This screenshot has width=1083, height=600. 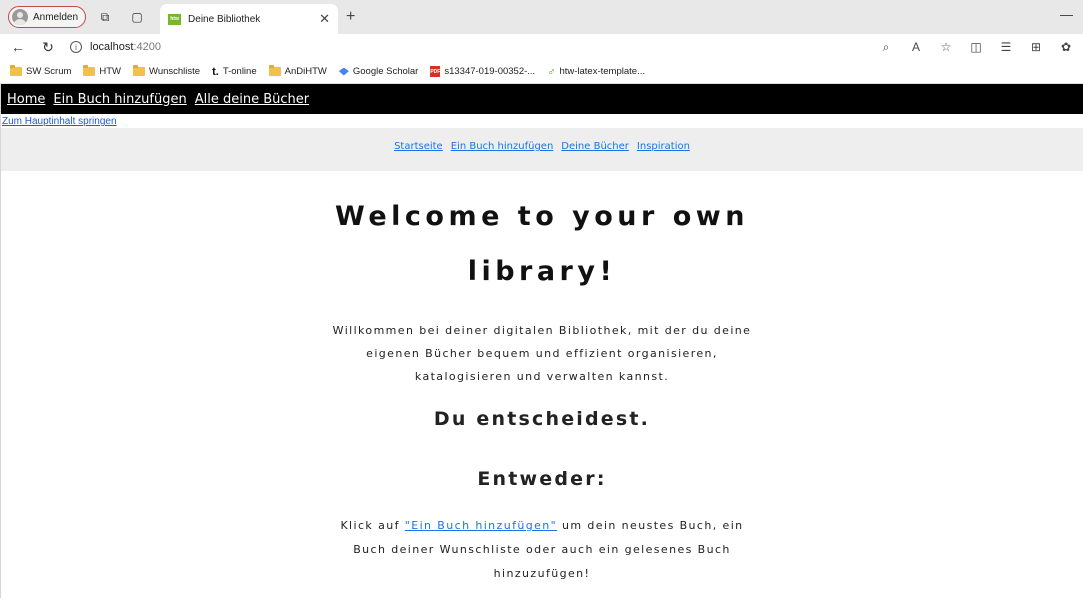 I want to click on heading-decide: Du entscheidest., so click(x=542, y=419).